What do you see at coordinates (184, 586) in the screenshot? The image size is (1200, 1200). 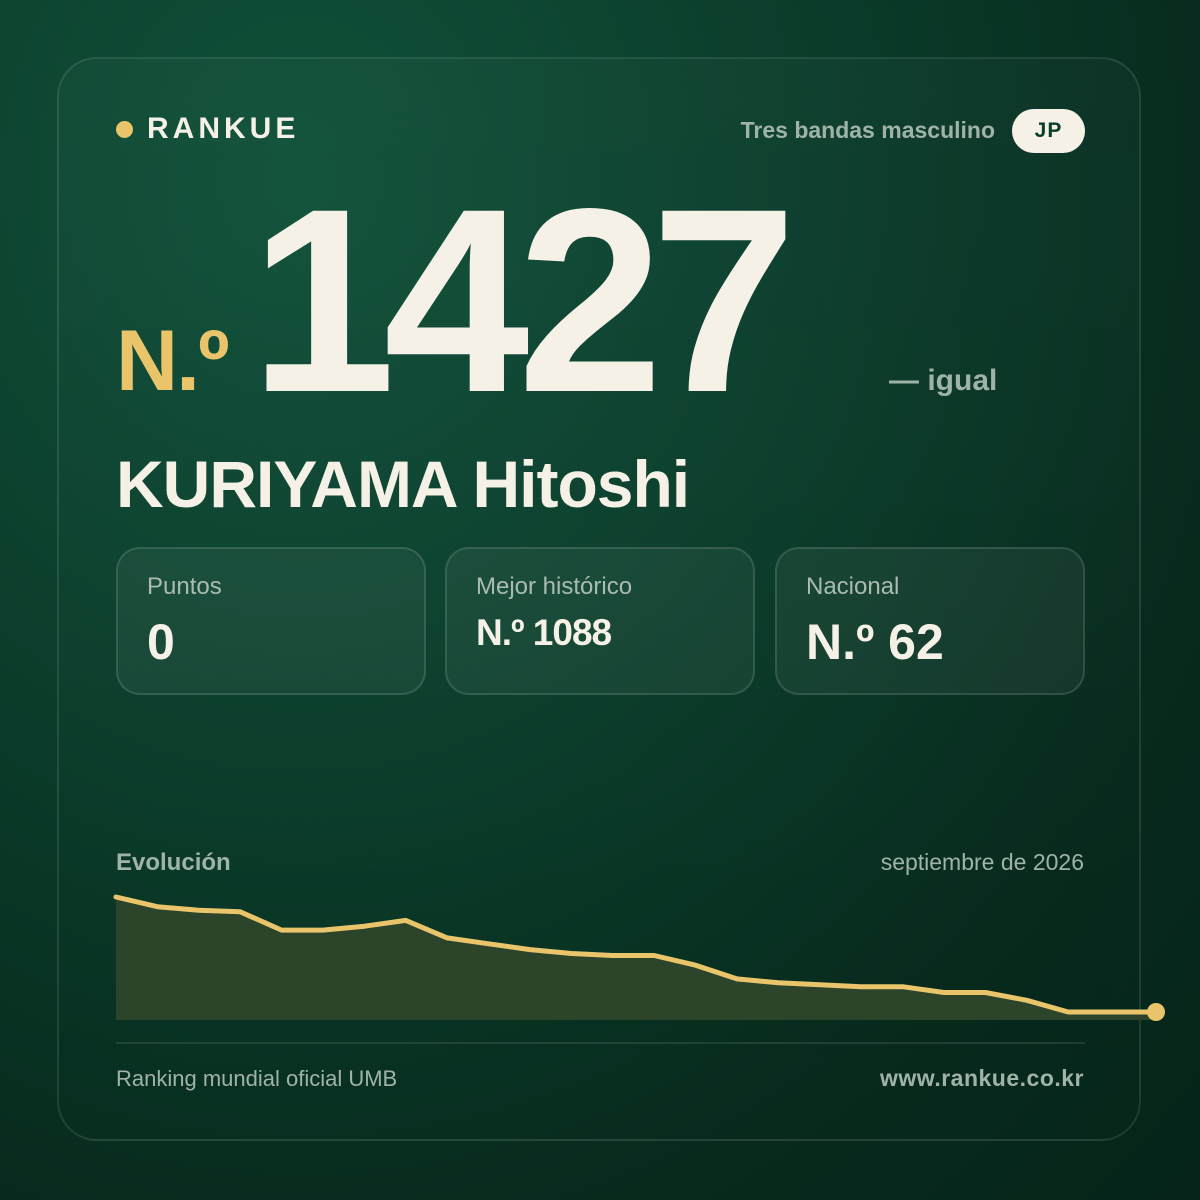 I see `stat-label: Puntos` at bounding box center [184, 586].